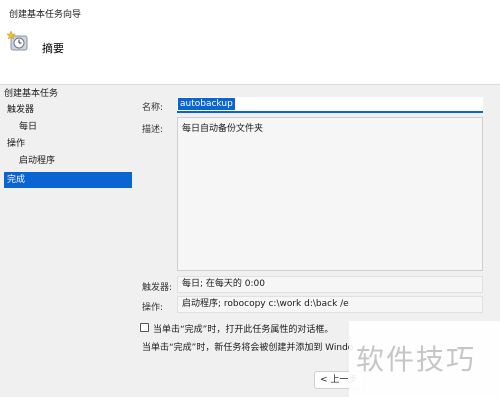  What do you see at coordinates (206, 104) in the screenshot?
I see `name-value: autobackup` at bounding box center [206, 104].